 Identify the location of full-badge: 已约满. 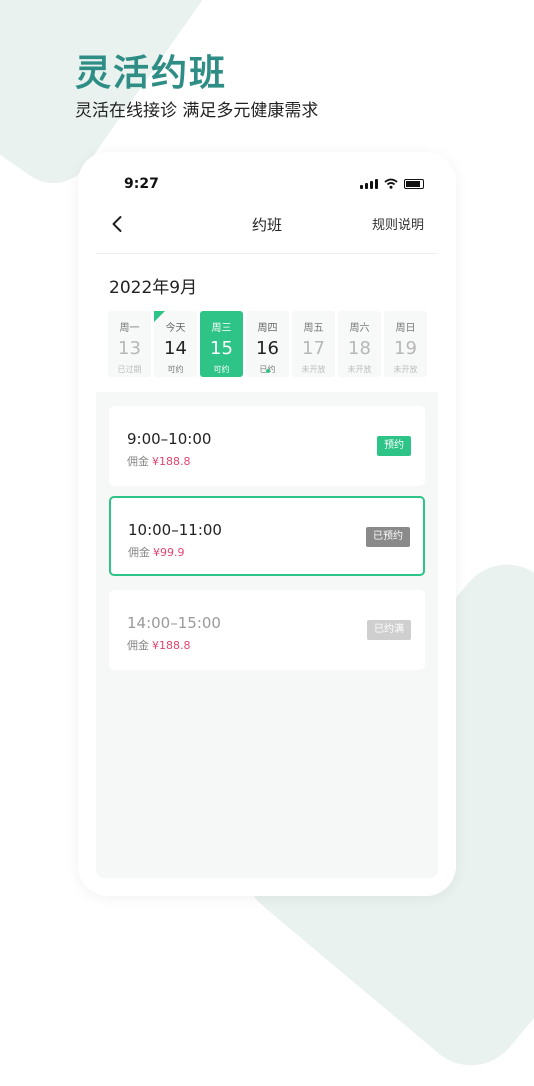
(389, 630).